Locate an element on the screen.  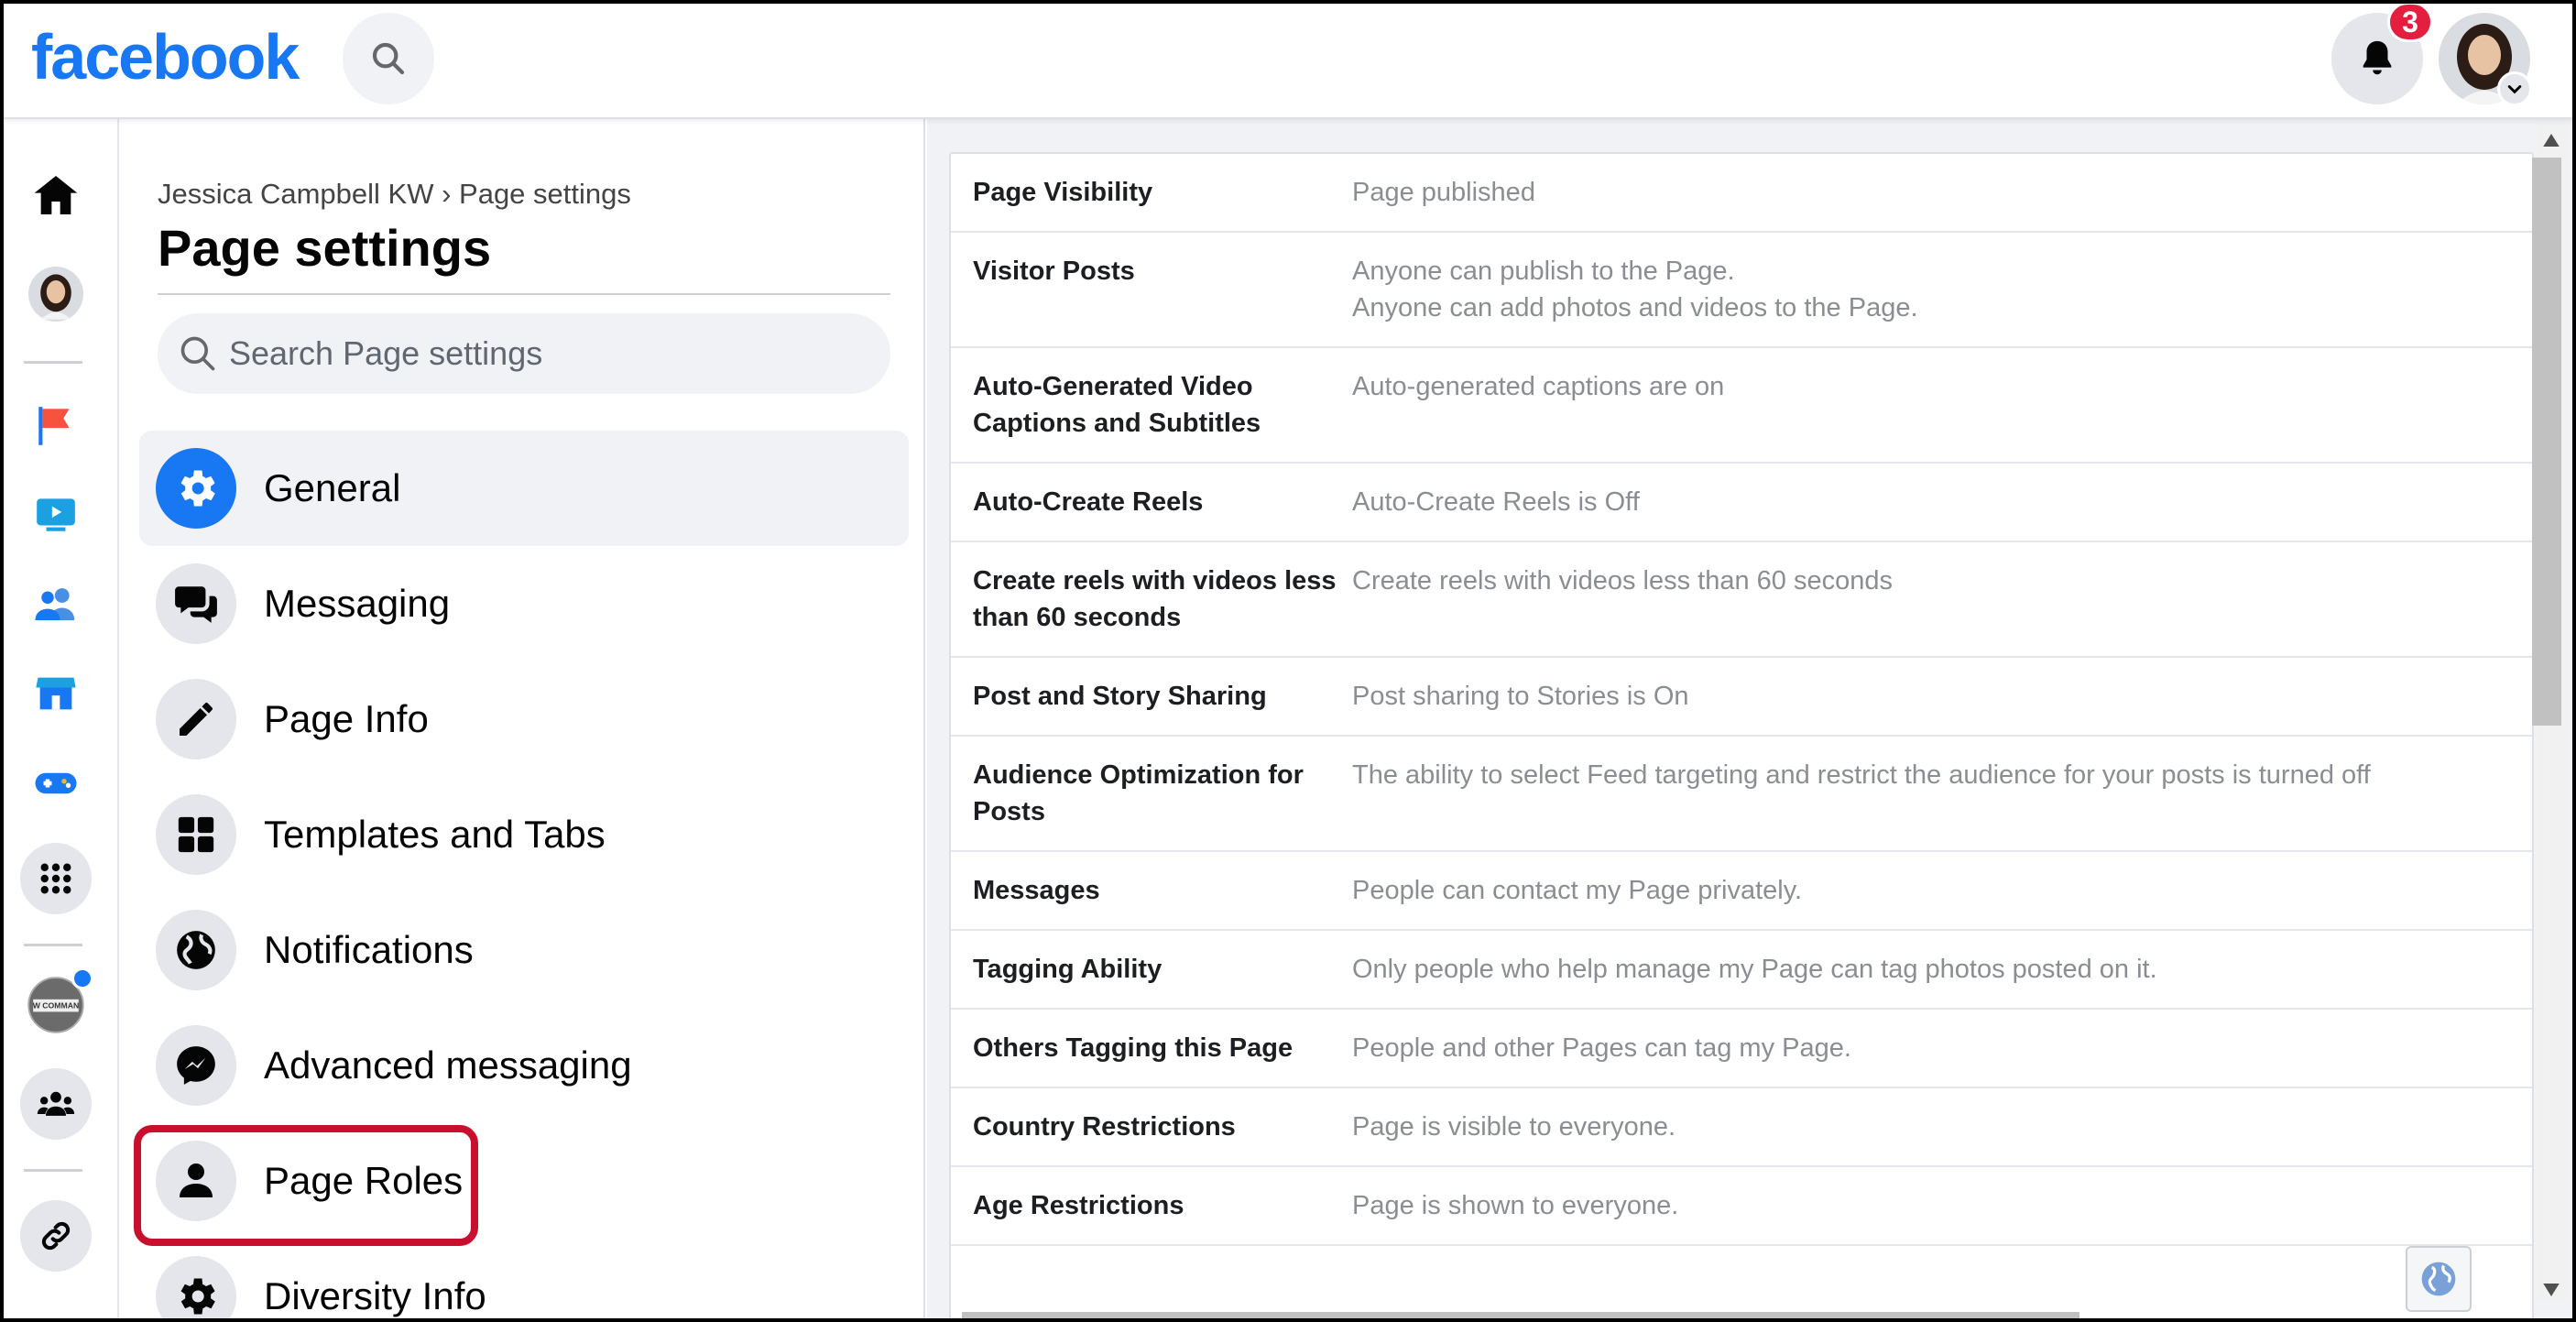
menu-grid-icon is located at coordinates (56, 878).